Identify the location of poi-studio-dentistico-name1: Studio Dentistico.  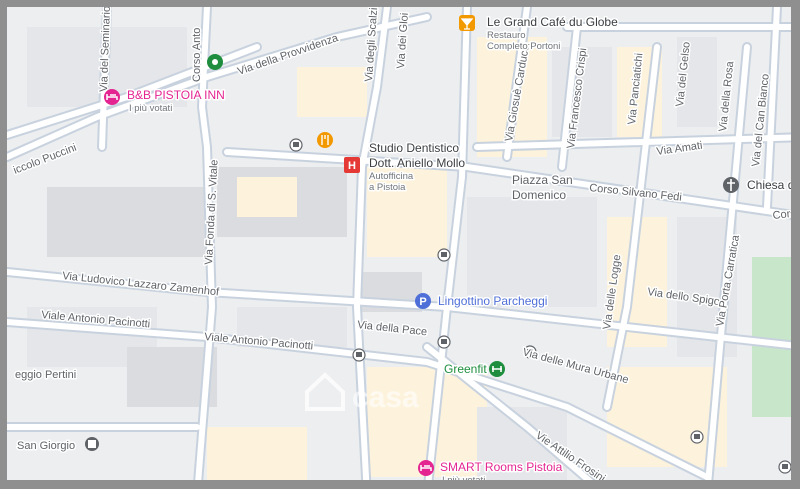
(414, 148).